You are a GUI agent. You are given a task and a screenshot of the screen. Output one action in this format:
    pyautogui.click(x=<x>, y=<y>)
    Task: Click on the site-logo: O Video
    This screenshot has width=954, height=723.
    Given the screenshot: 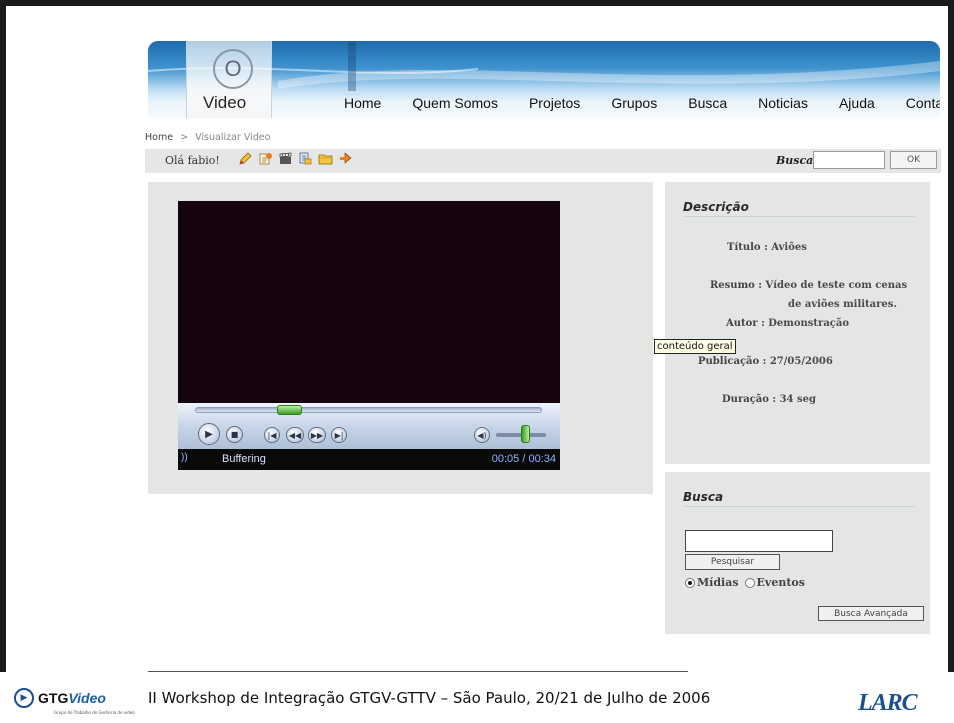 What is the action you would take?
    pyautogui.click(x=229, y=79)
    